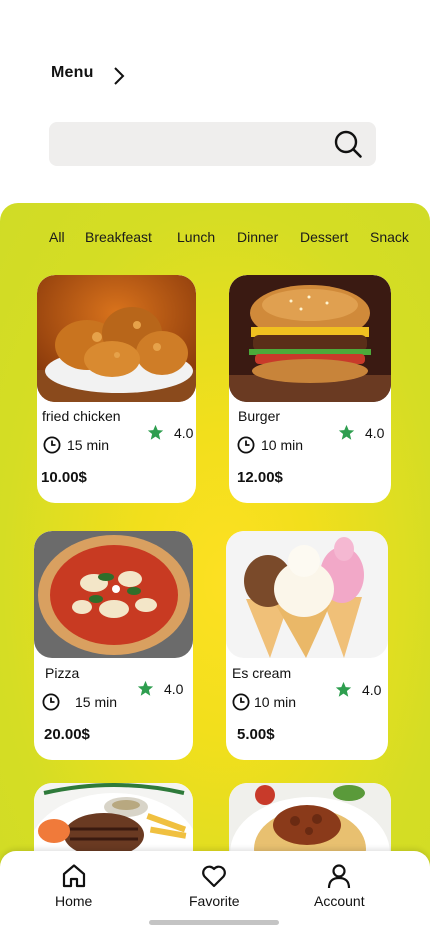 Image resolution: width=430 pixels, height=932 pixels. I want to click on bottom-navigation: Home Favorite Account, so click(215, 891).